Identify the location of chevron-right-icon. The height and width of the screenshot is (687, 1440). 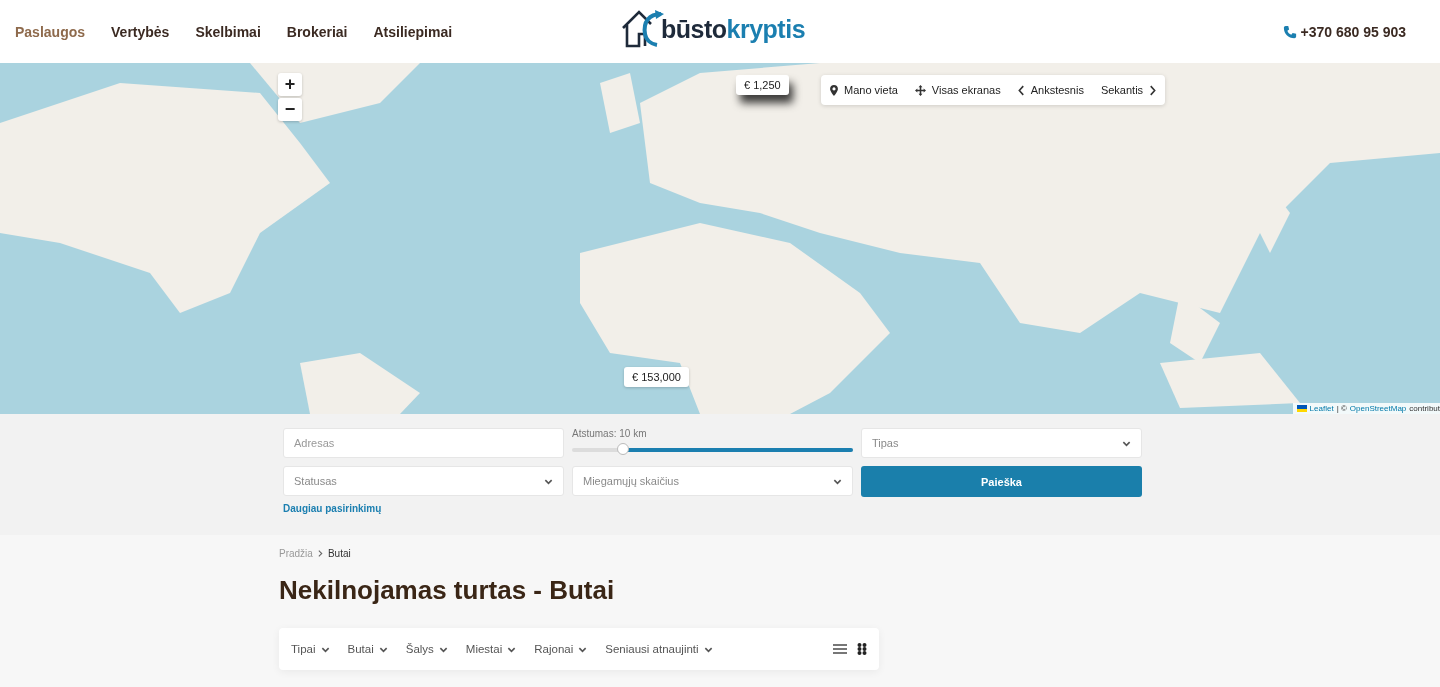
(1153, 90).